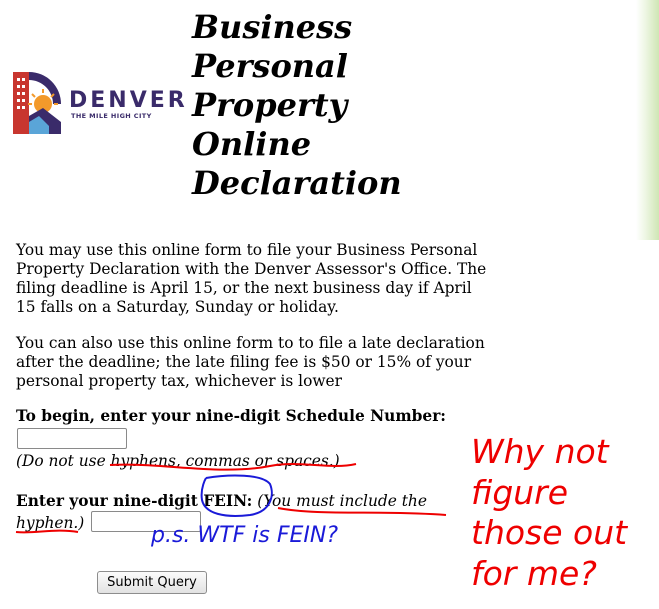 Image resolution: width=659 pixels, height=609 pixels. What do you see at coordinates (37, 103) in the screenshot?
I see `denver-logo-mark` at bounding box center [37, 103].